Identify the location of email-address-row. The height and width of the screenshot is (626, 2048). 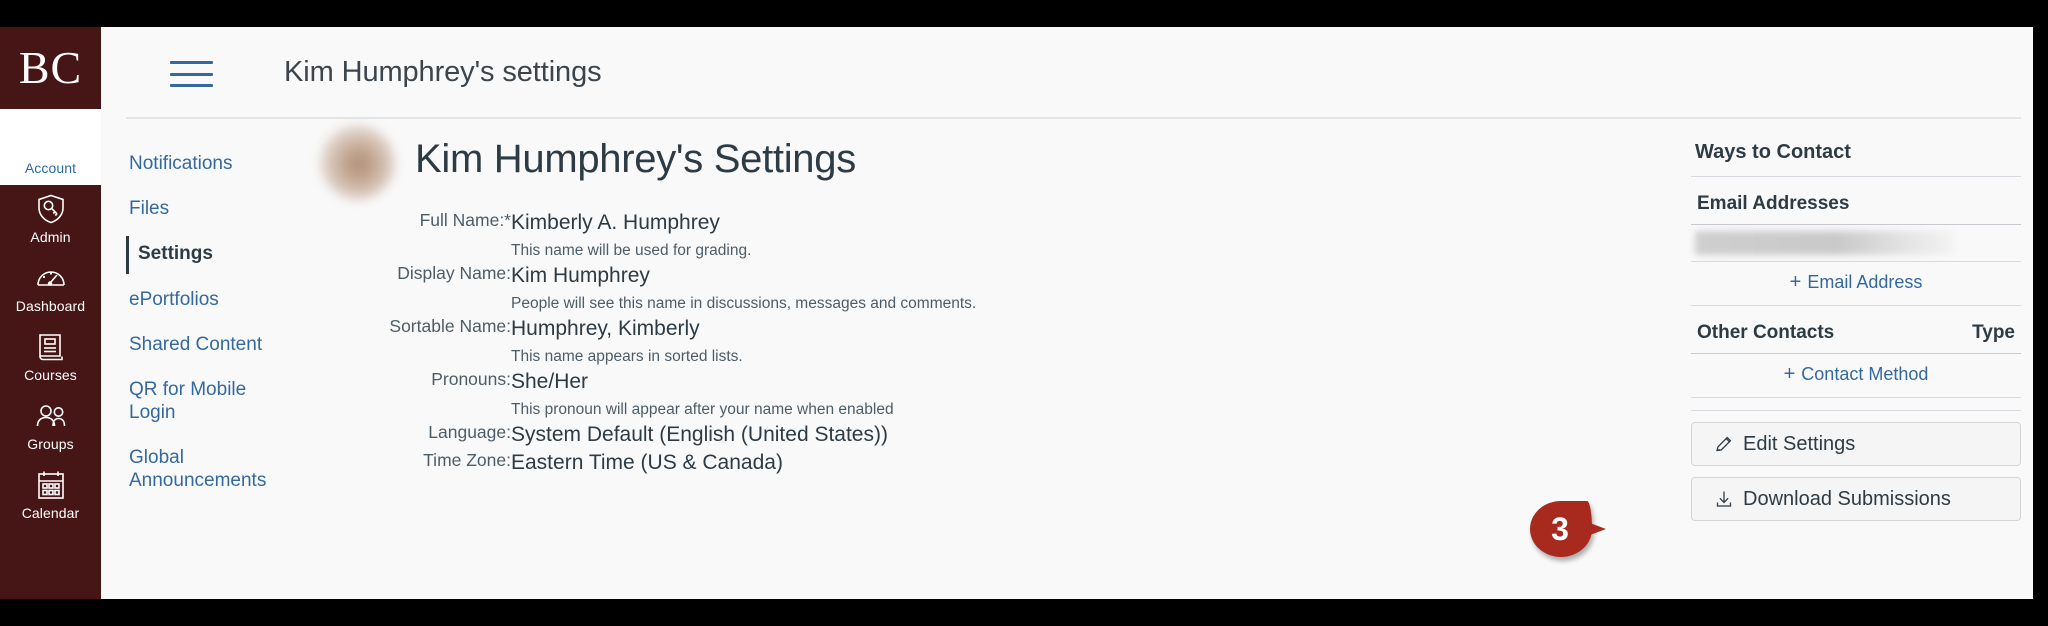
(1856, 243).